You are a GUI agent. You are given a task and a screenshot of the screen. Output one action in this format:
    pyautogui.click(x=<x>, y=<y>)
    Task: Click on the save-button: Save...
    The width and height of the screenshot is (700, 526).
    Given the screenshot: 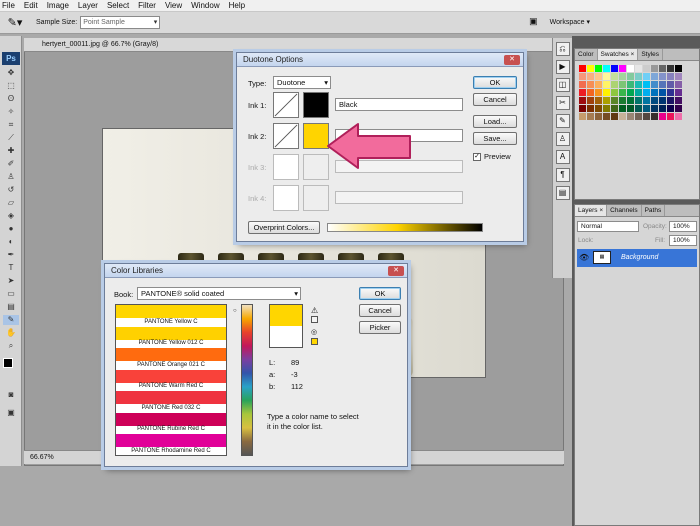 What is the action you would take?
    pyautogui.click(x=495, y=138)
    